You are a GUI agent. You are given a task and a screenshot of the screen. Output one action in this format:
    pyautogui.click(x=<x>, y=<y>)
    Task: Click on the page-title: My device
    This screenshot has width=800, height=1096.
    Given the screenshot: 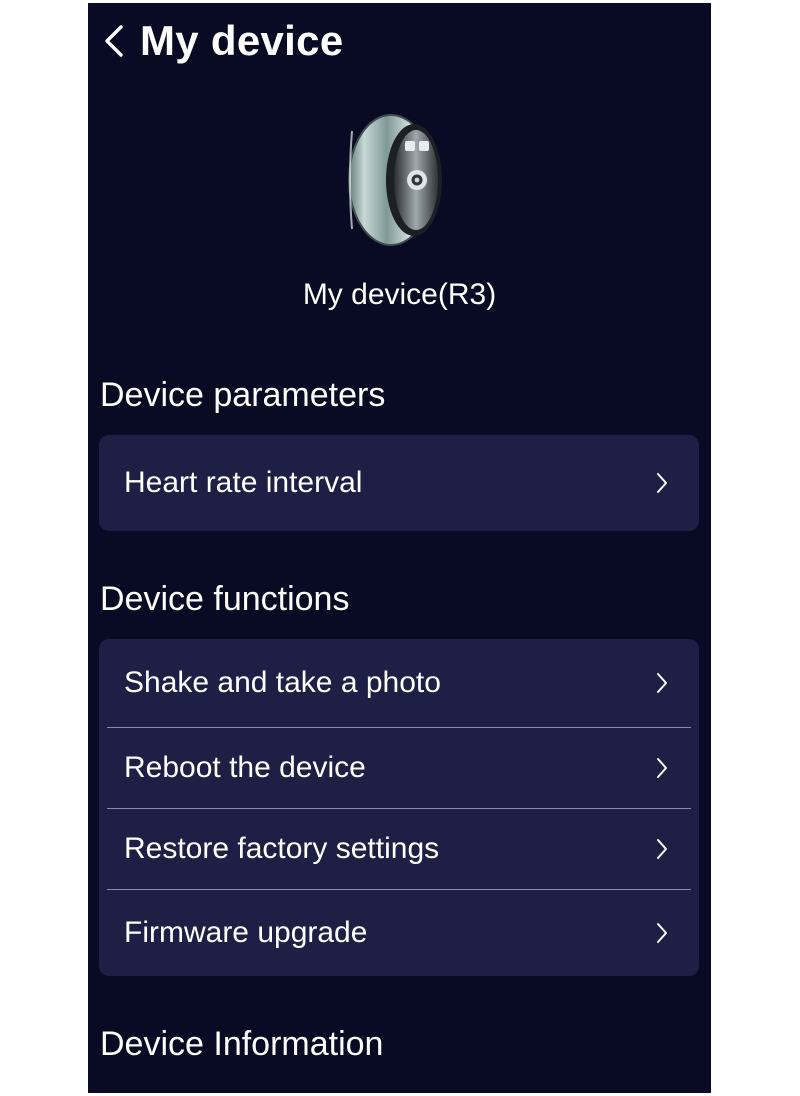 What is the action you would take?
    pyautogui.click(x=242, y=40)
    